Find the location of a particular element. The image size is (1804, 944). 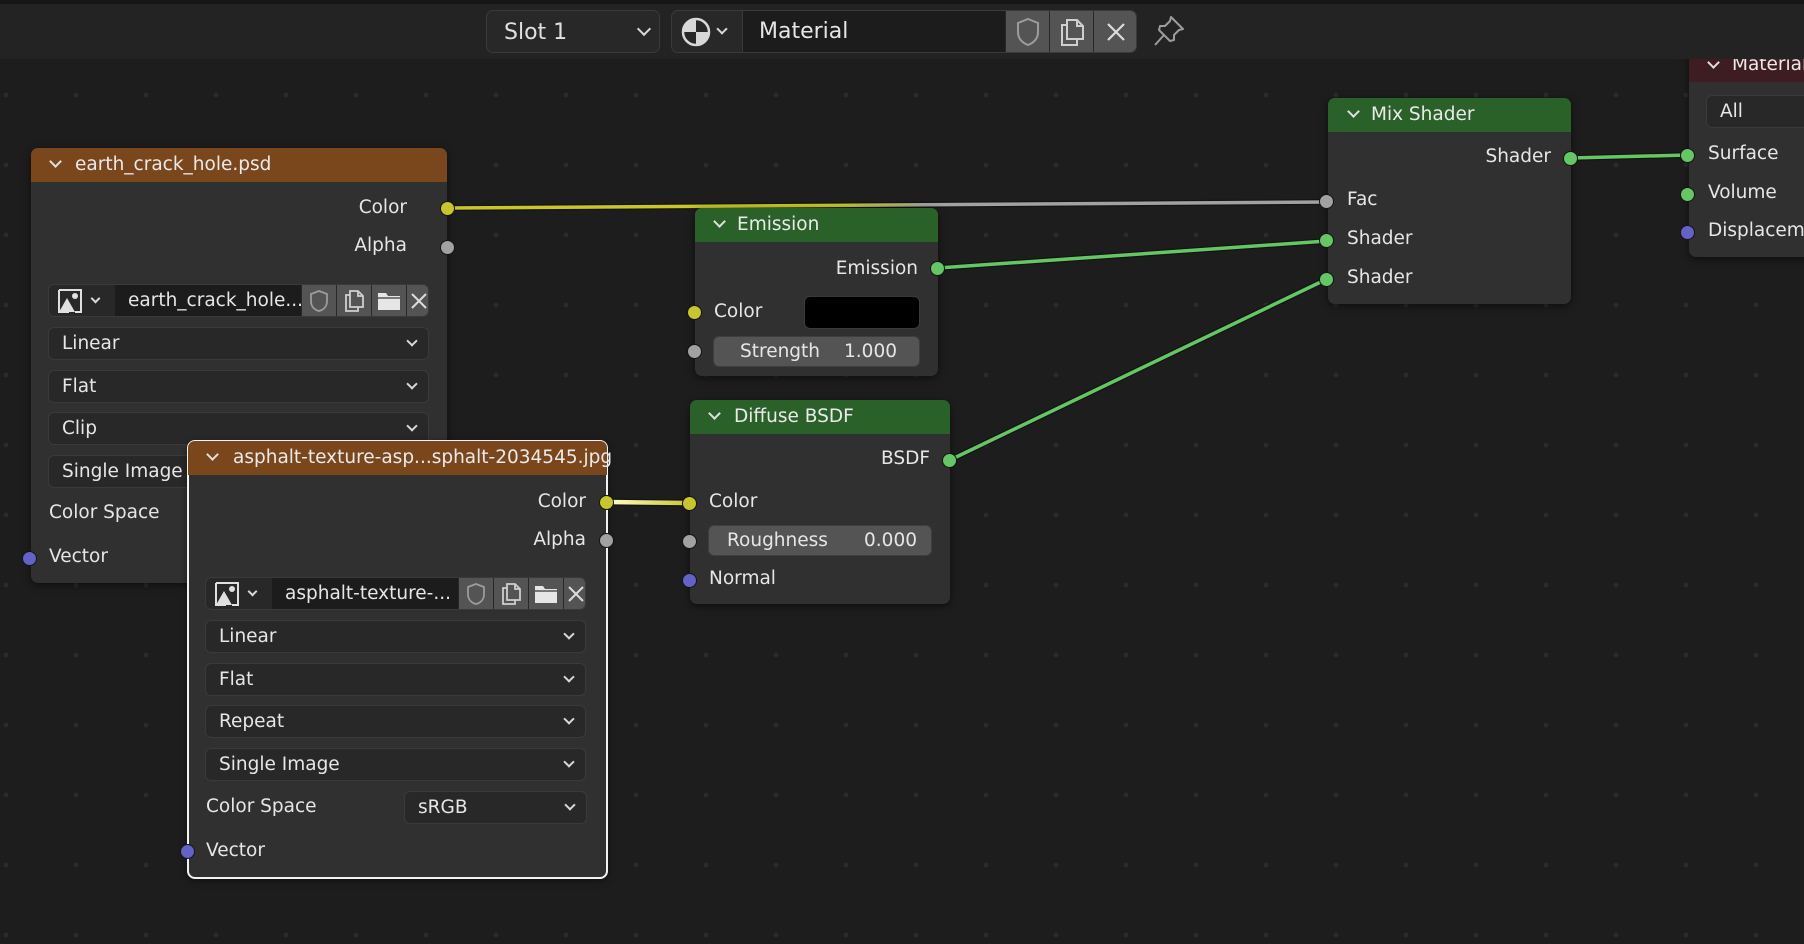

output-bsdf-label: BSDF is located at coordinates (905, 458).